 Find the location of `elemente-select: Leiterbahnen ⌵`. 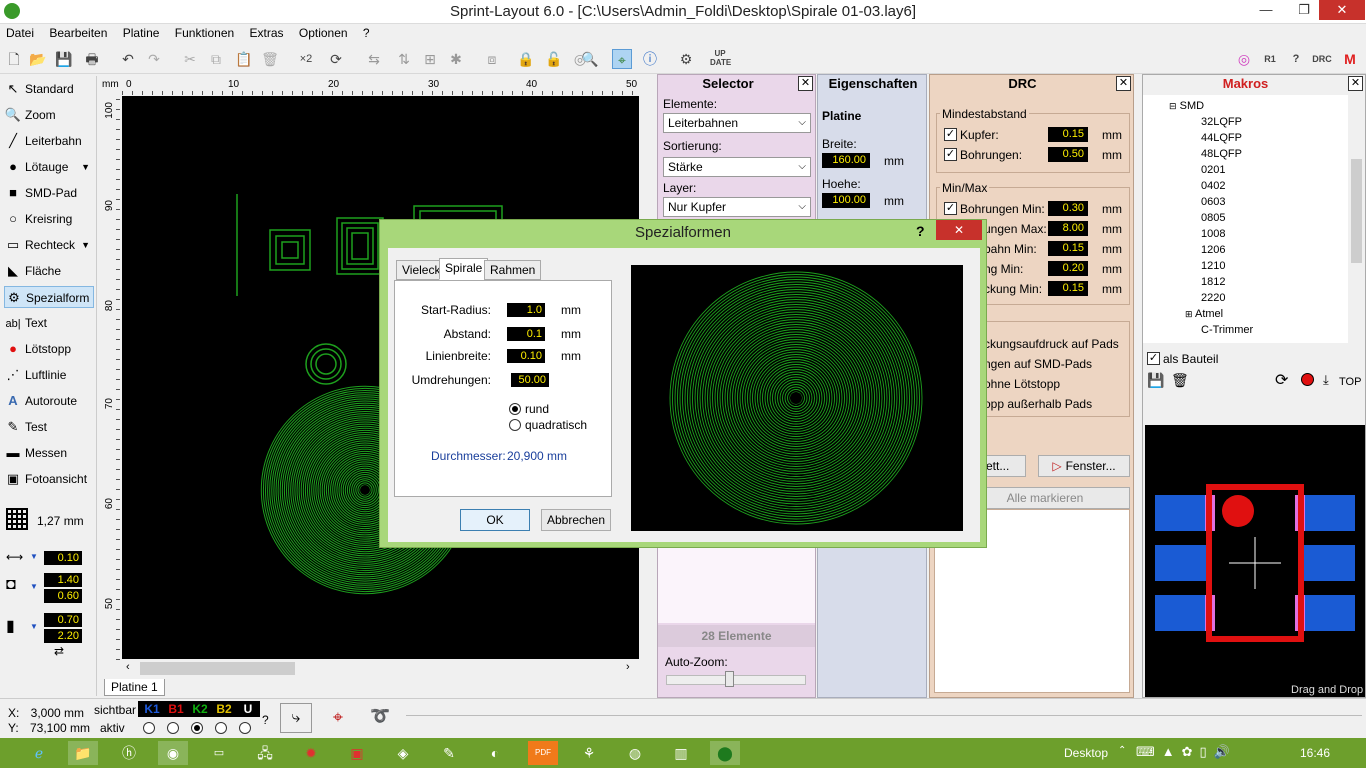

elemente-select: Leiterbahnen ⌵ is located at coordinates (737, 123).